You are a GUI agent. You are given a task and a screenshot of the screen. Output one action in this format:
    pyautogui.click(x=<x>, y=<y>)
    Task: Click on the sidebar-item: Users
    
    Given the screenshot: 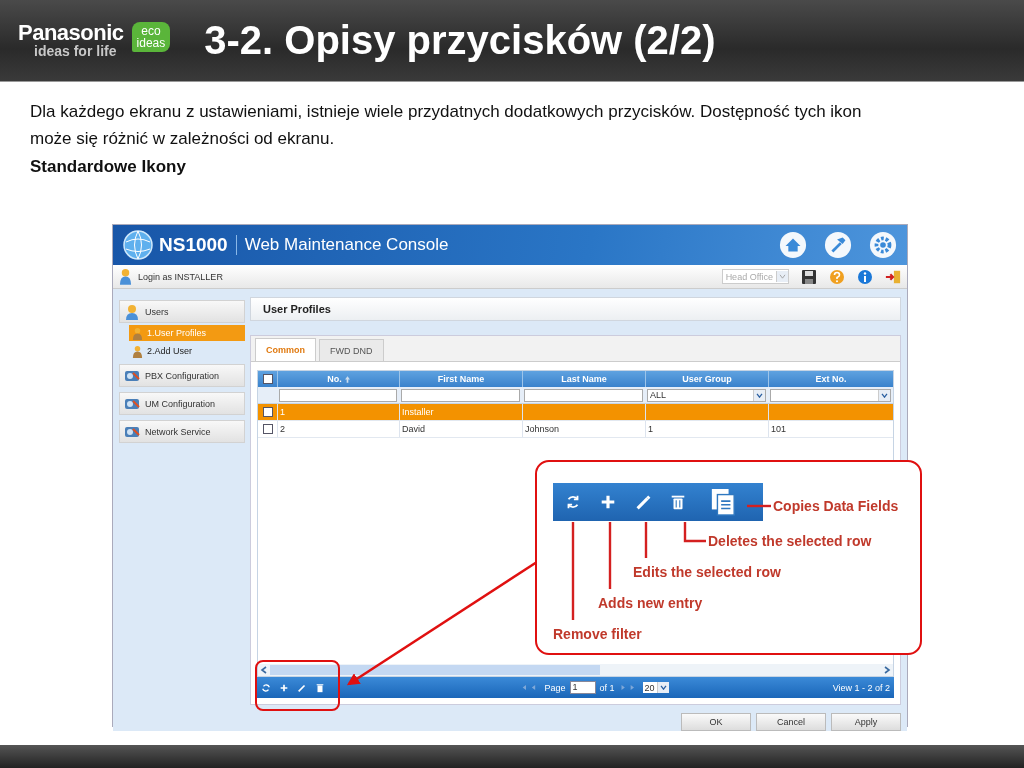 What is the action you would take?
    pyautogui.click(x=182, y=311)
    